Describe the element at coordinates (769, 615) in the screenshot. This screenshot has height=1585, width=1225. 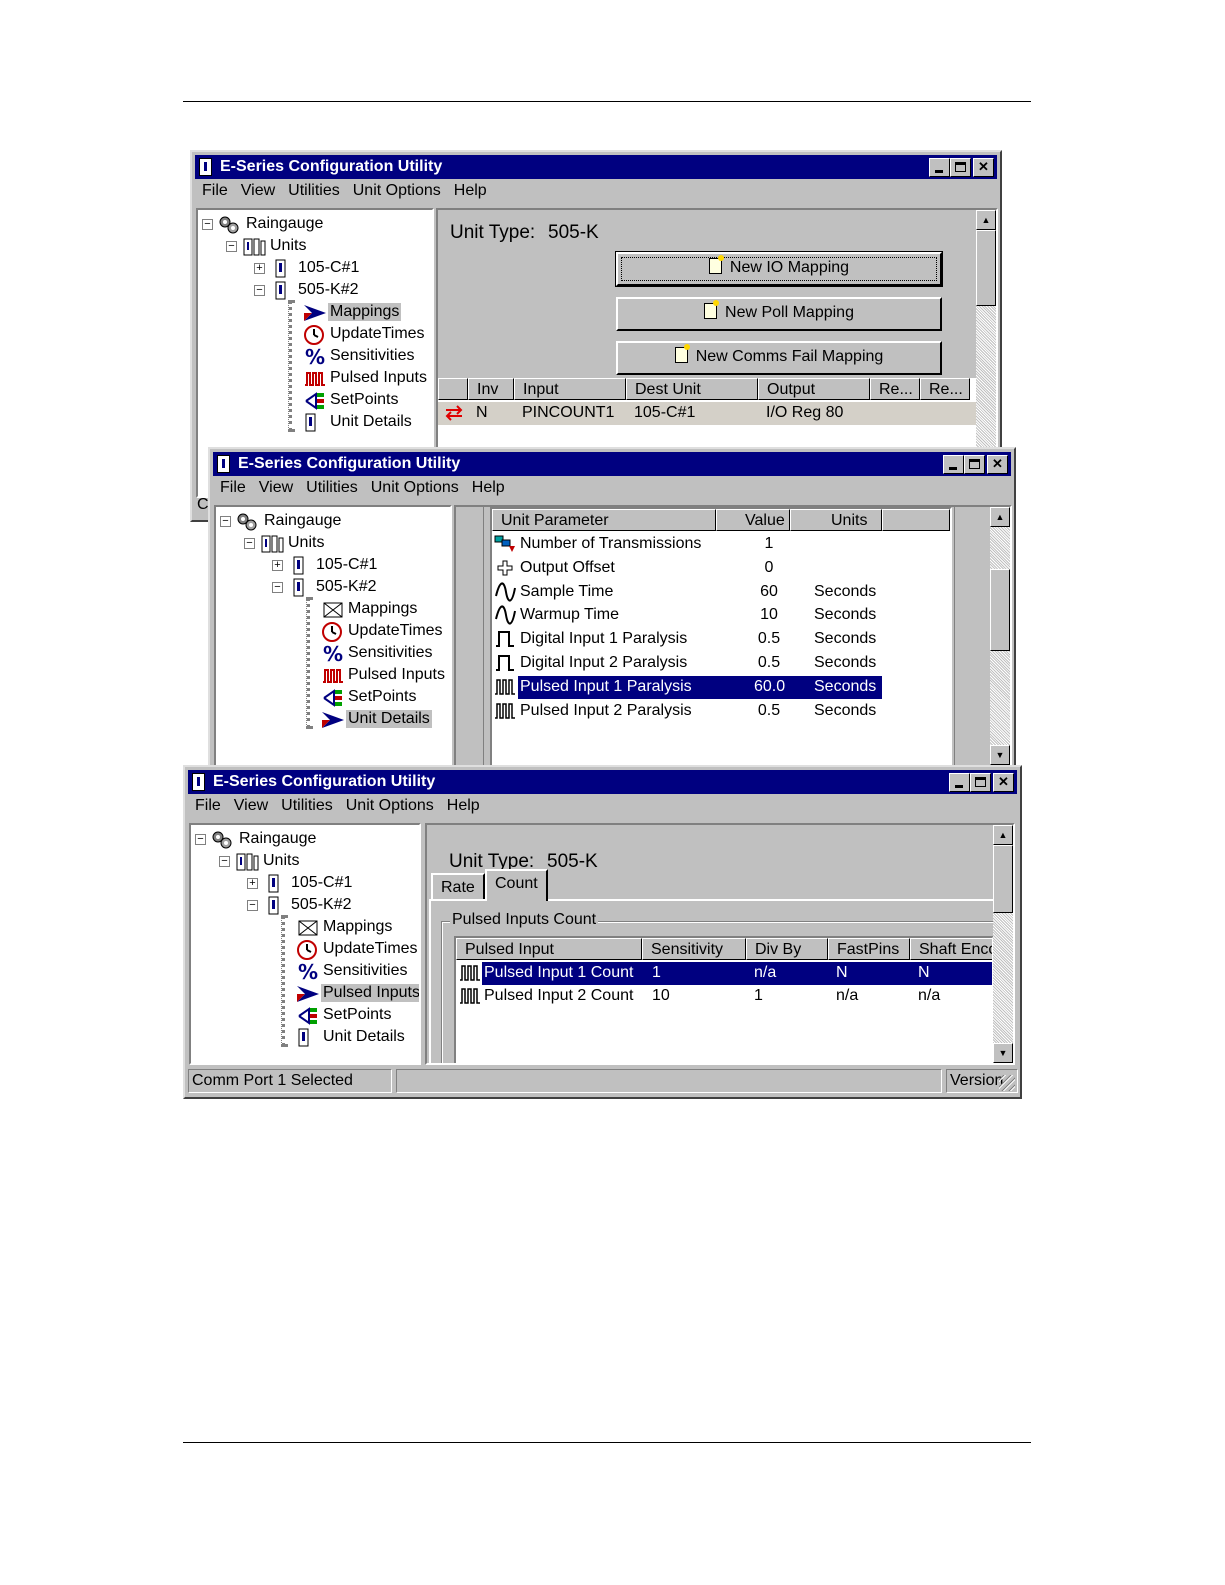
I see `cell-value: 10` at that location.